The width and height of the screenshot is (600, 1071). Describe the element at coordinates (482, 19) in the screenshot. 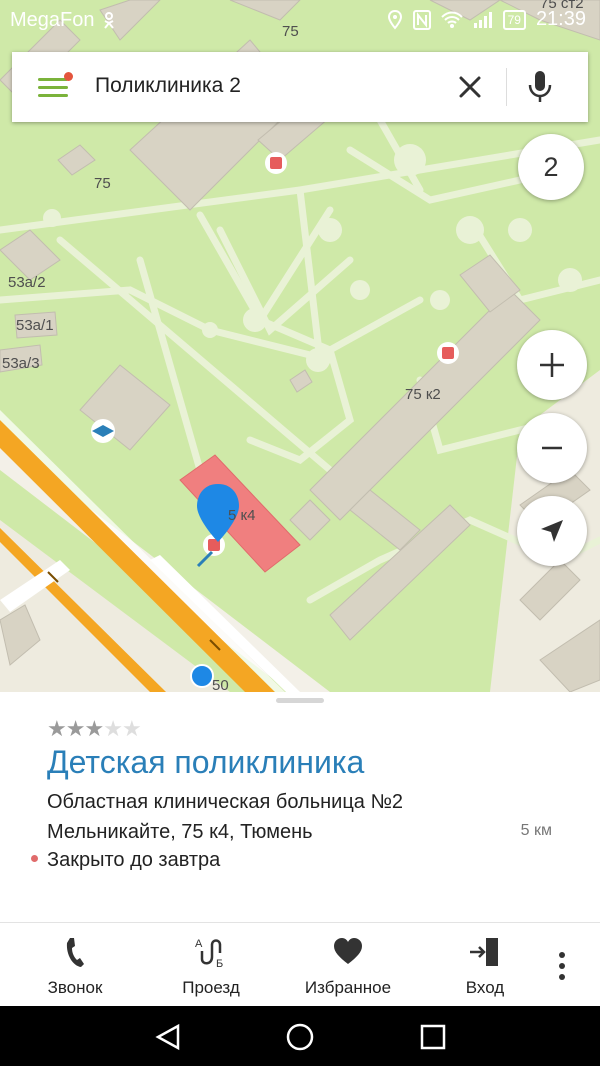

I see `signal-icon` at that location.